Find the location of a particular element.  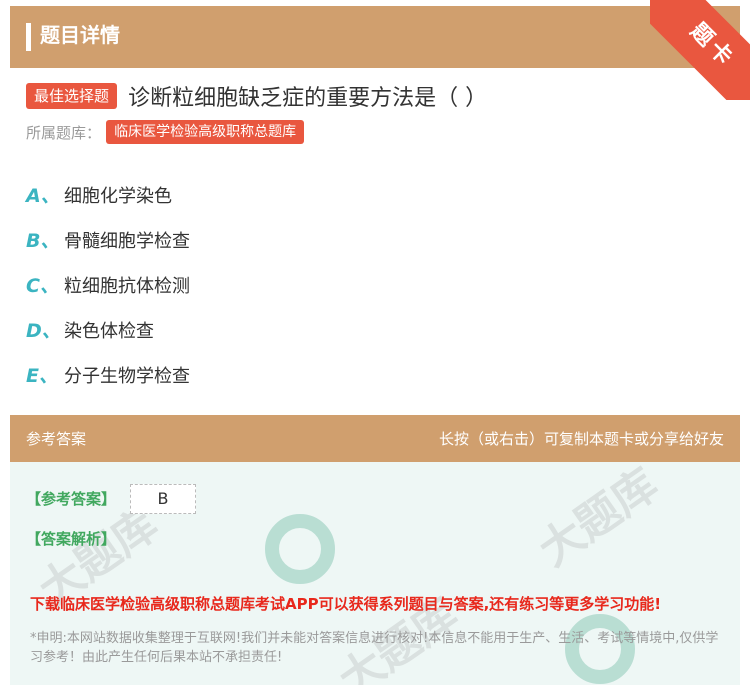

answer-label: 【参考答案】 is located at coordinates (71, 499).